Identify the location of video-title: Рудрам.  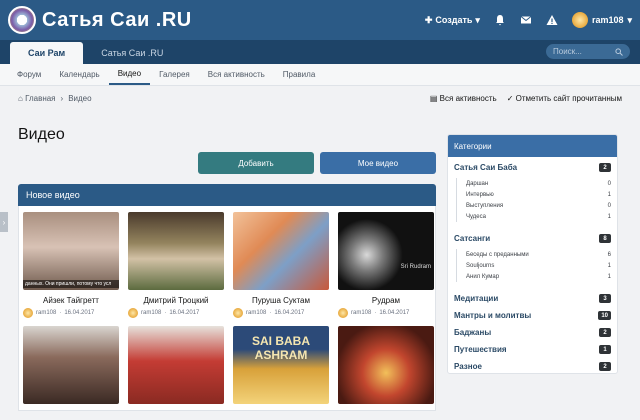
(386, 300).